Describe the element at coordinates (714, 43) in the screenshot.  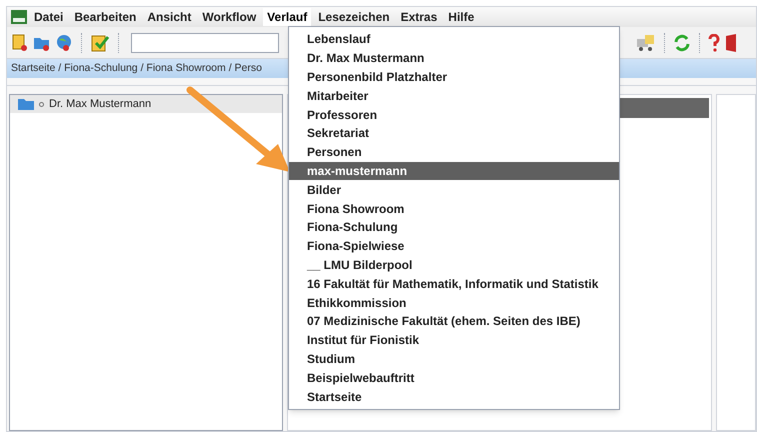
I see `help-icon` at that location.